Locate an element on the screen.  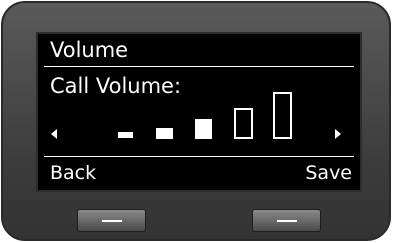
right-arrow-icon is located at coordinates (338, 134).